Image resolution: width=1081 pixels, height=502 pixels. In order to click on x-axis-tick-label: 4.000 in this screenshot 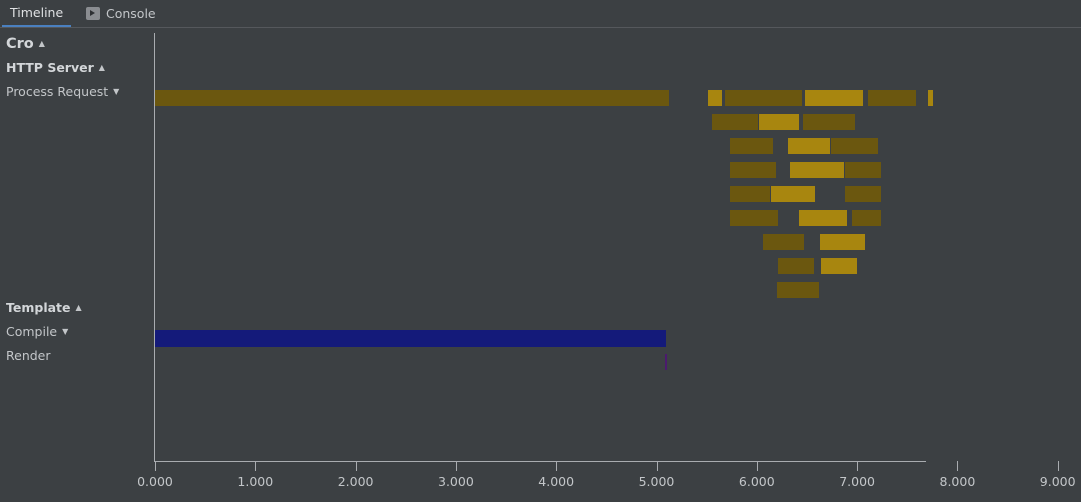, I will do `click(556, 481)`.